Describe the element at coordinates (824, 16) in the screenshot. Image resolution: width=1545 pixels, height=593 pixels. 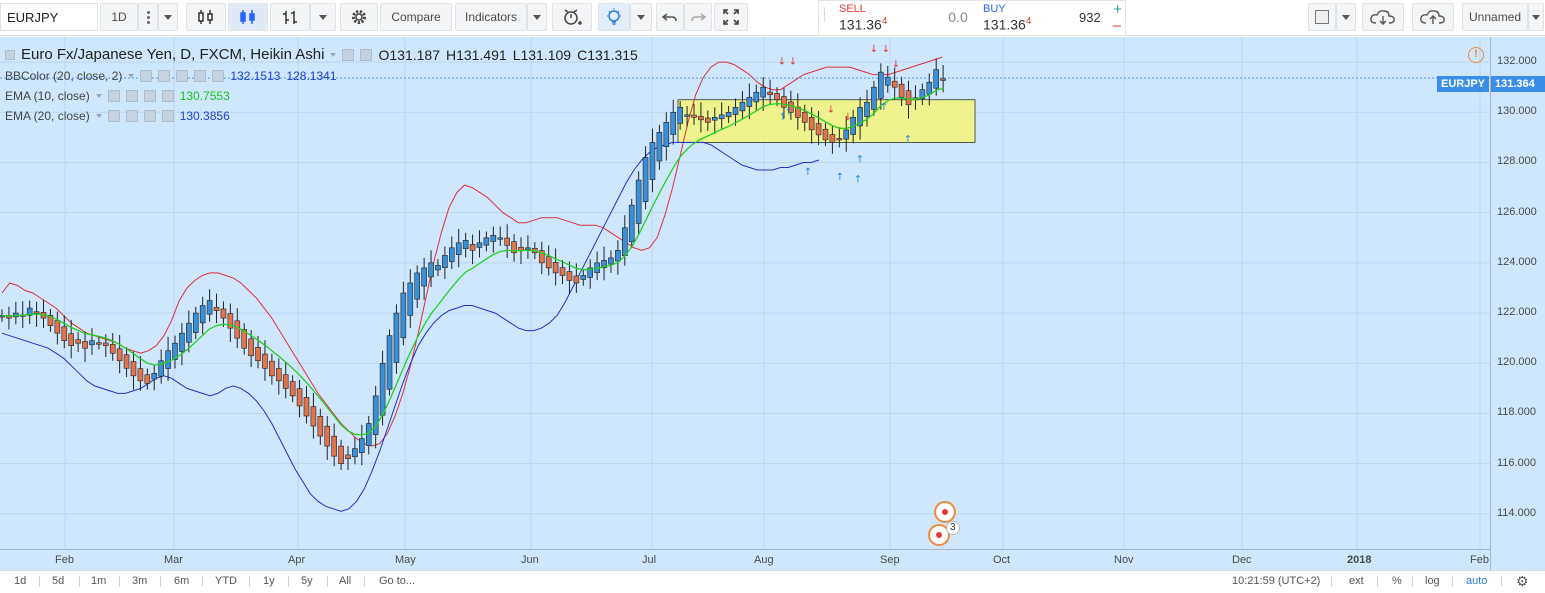
I see `drag-handle-icon: ⁞ ⁞` at that location.